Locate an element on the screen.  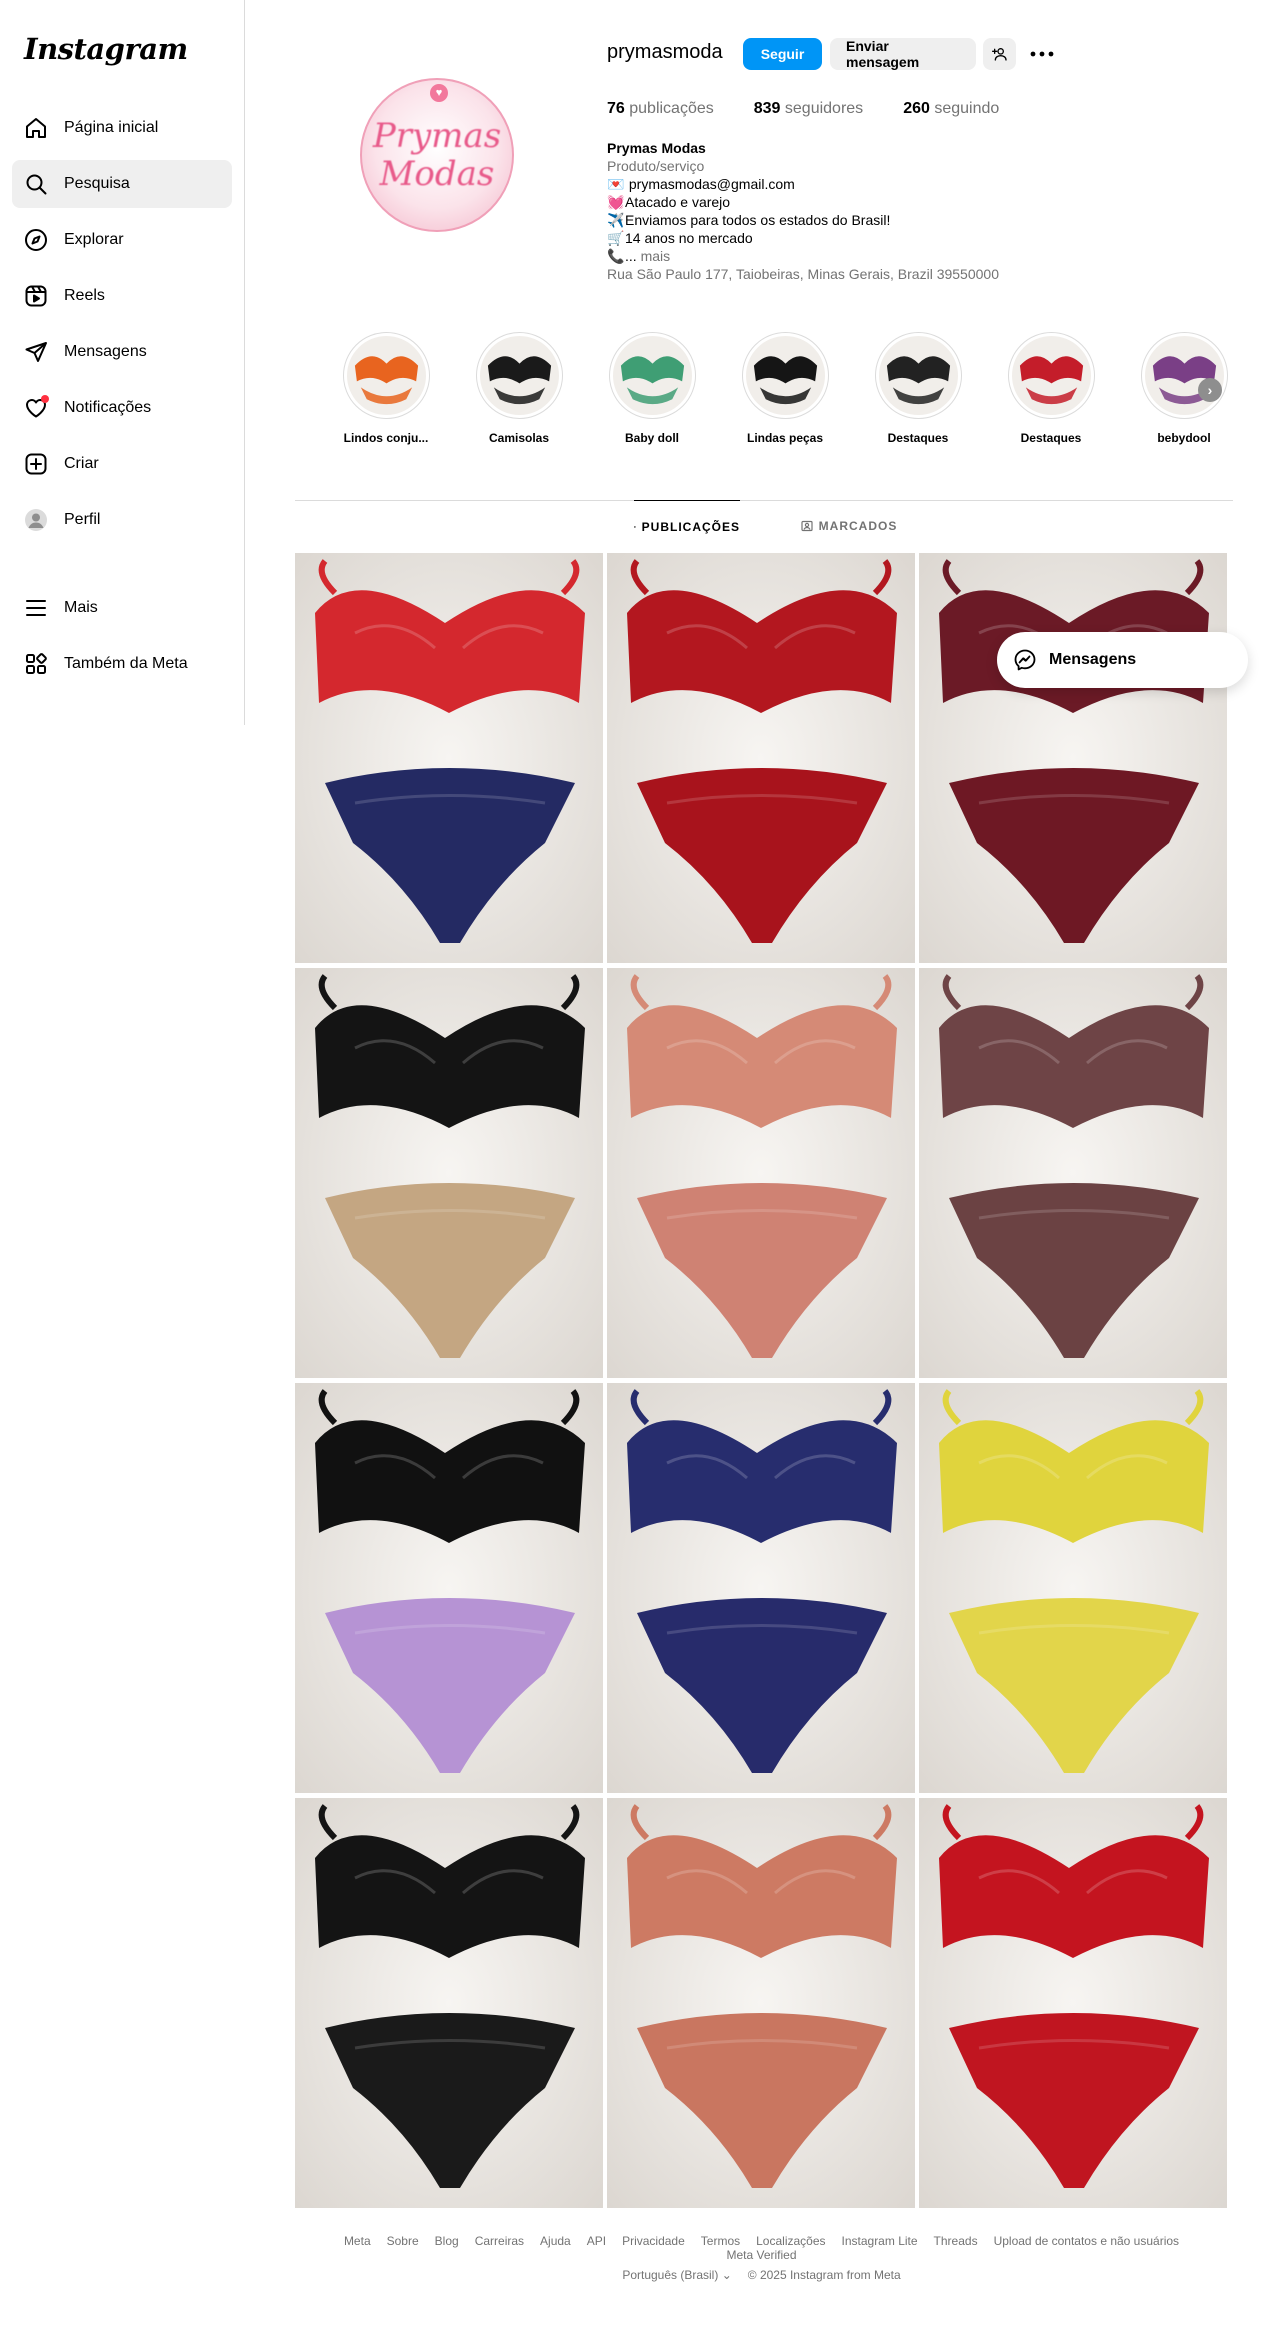
avatar-logo-text: Modas is located at coordinates (437, 174).